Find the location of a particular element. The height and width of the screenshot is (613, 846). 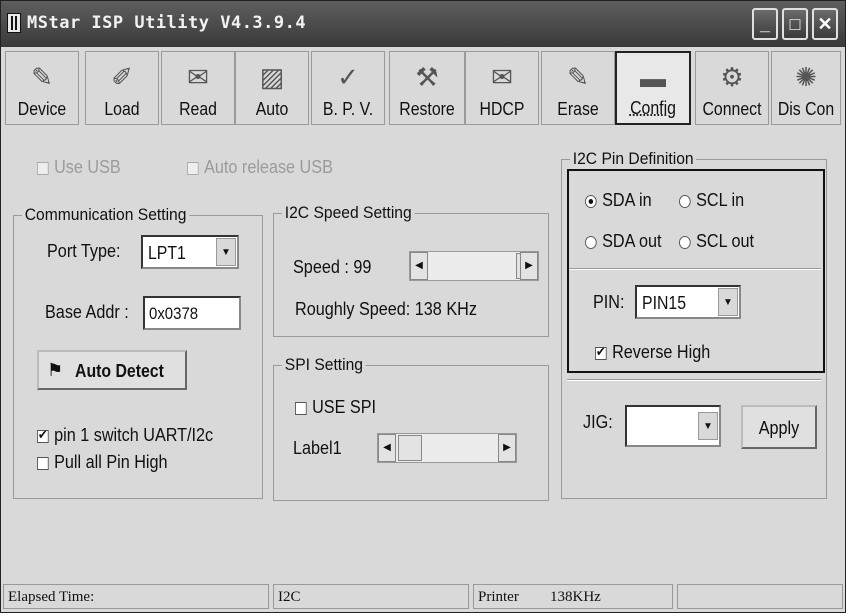

jig-divider is located at coordinates (694, 380).